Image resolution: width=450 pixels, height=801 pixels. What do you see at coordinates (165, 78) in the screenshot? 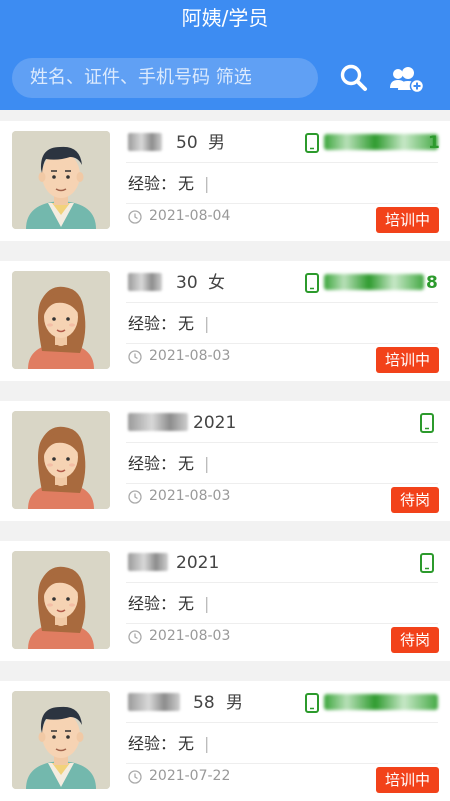
I see `search-input: 姓名、证件、手机号码 筛选` at bounding box center [165, 78].